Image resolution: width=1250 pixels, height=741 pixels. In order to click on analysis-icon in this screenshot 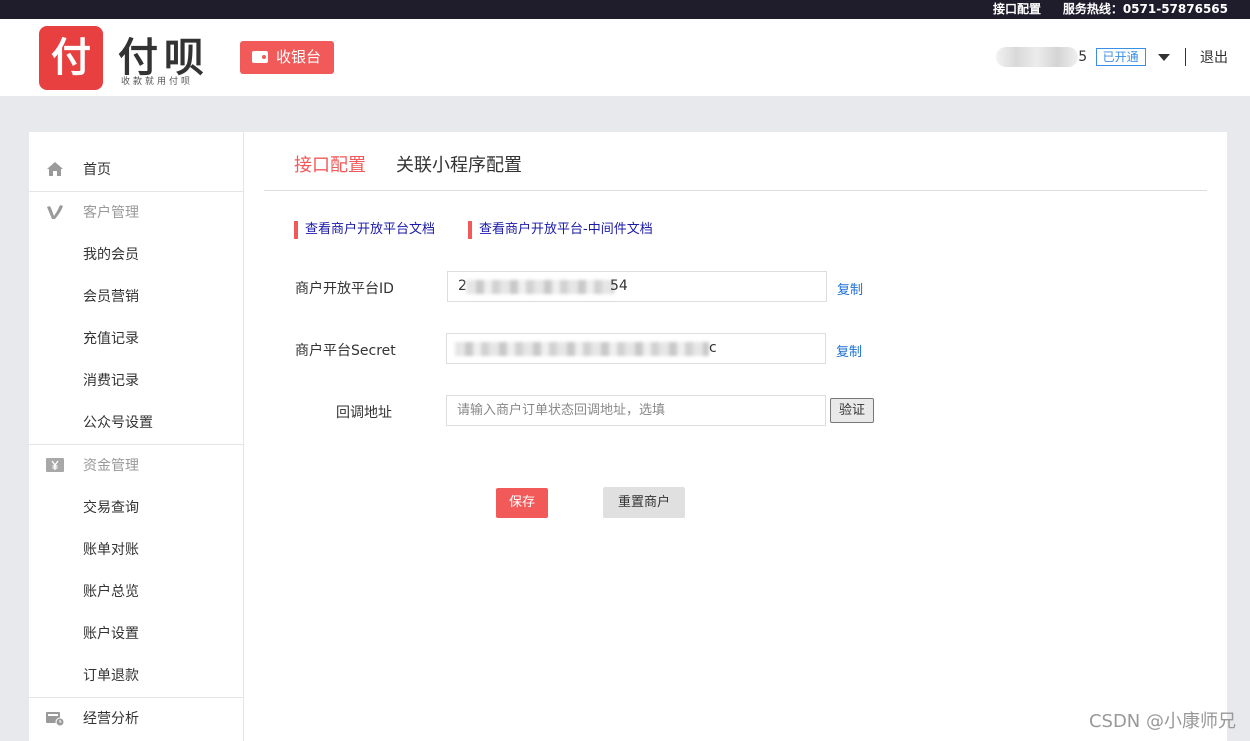, I will do `click(55, 719)`.